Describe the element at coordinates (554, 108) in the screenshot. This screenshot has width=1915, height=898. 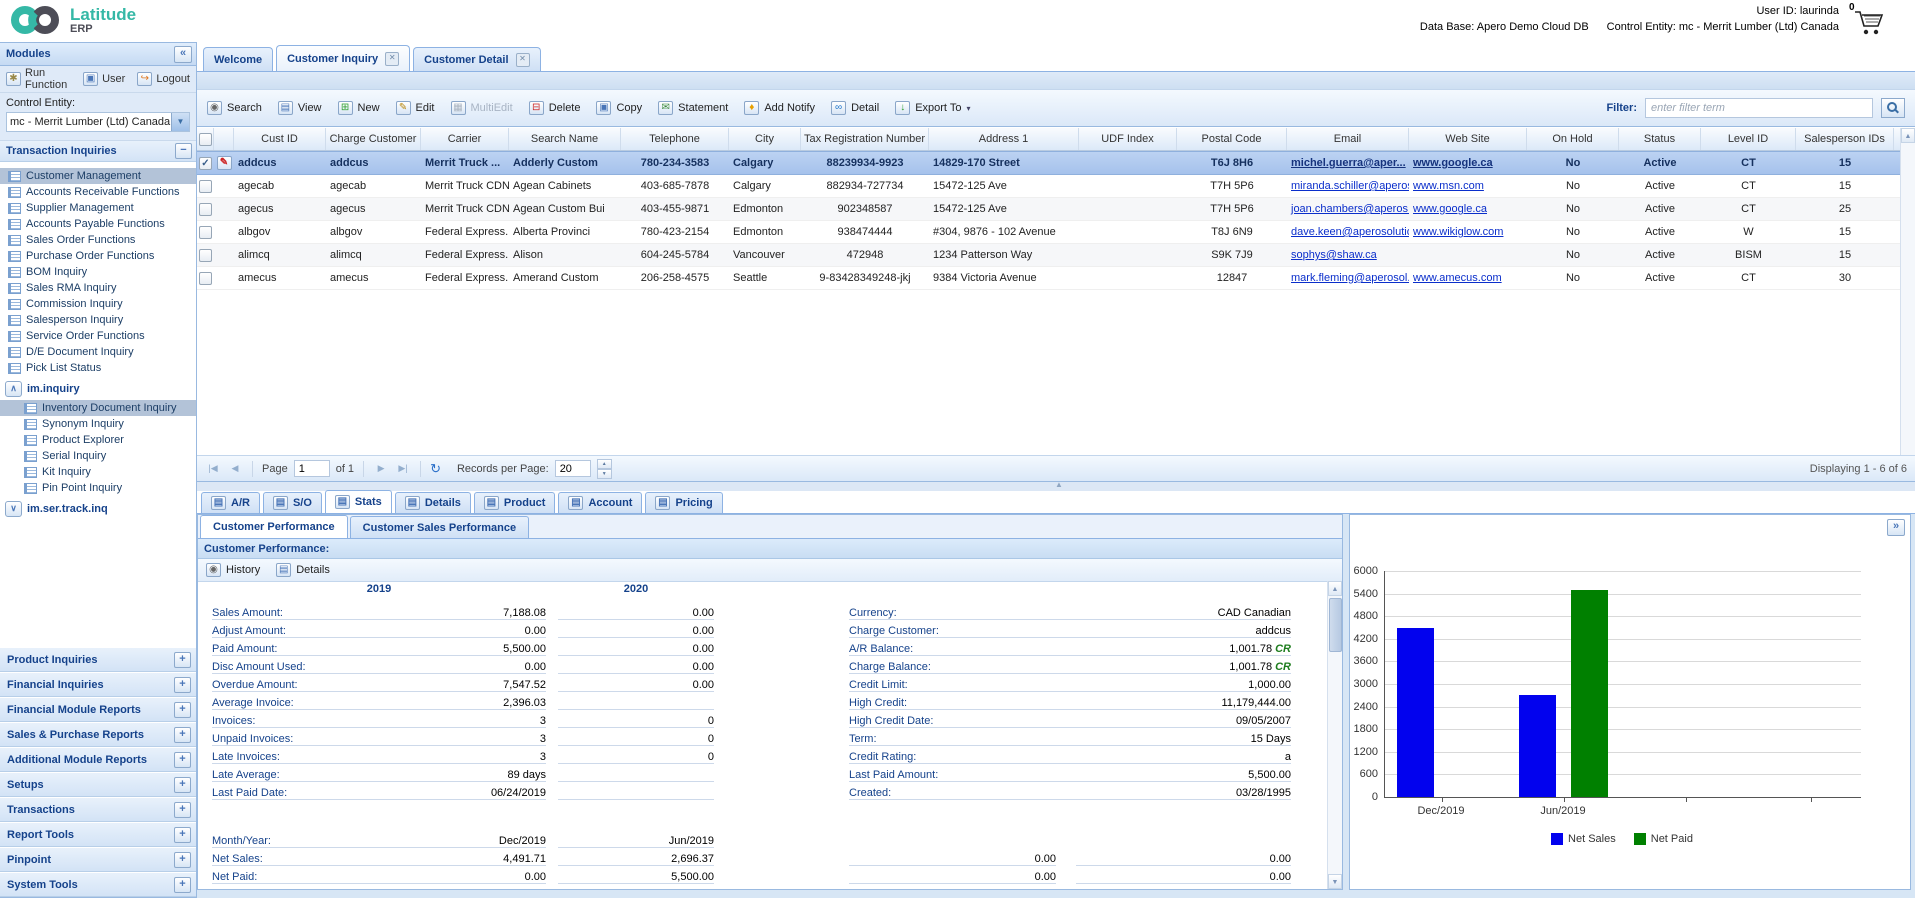
I see `delete-button: ⊟ Delete` at that location.